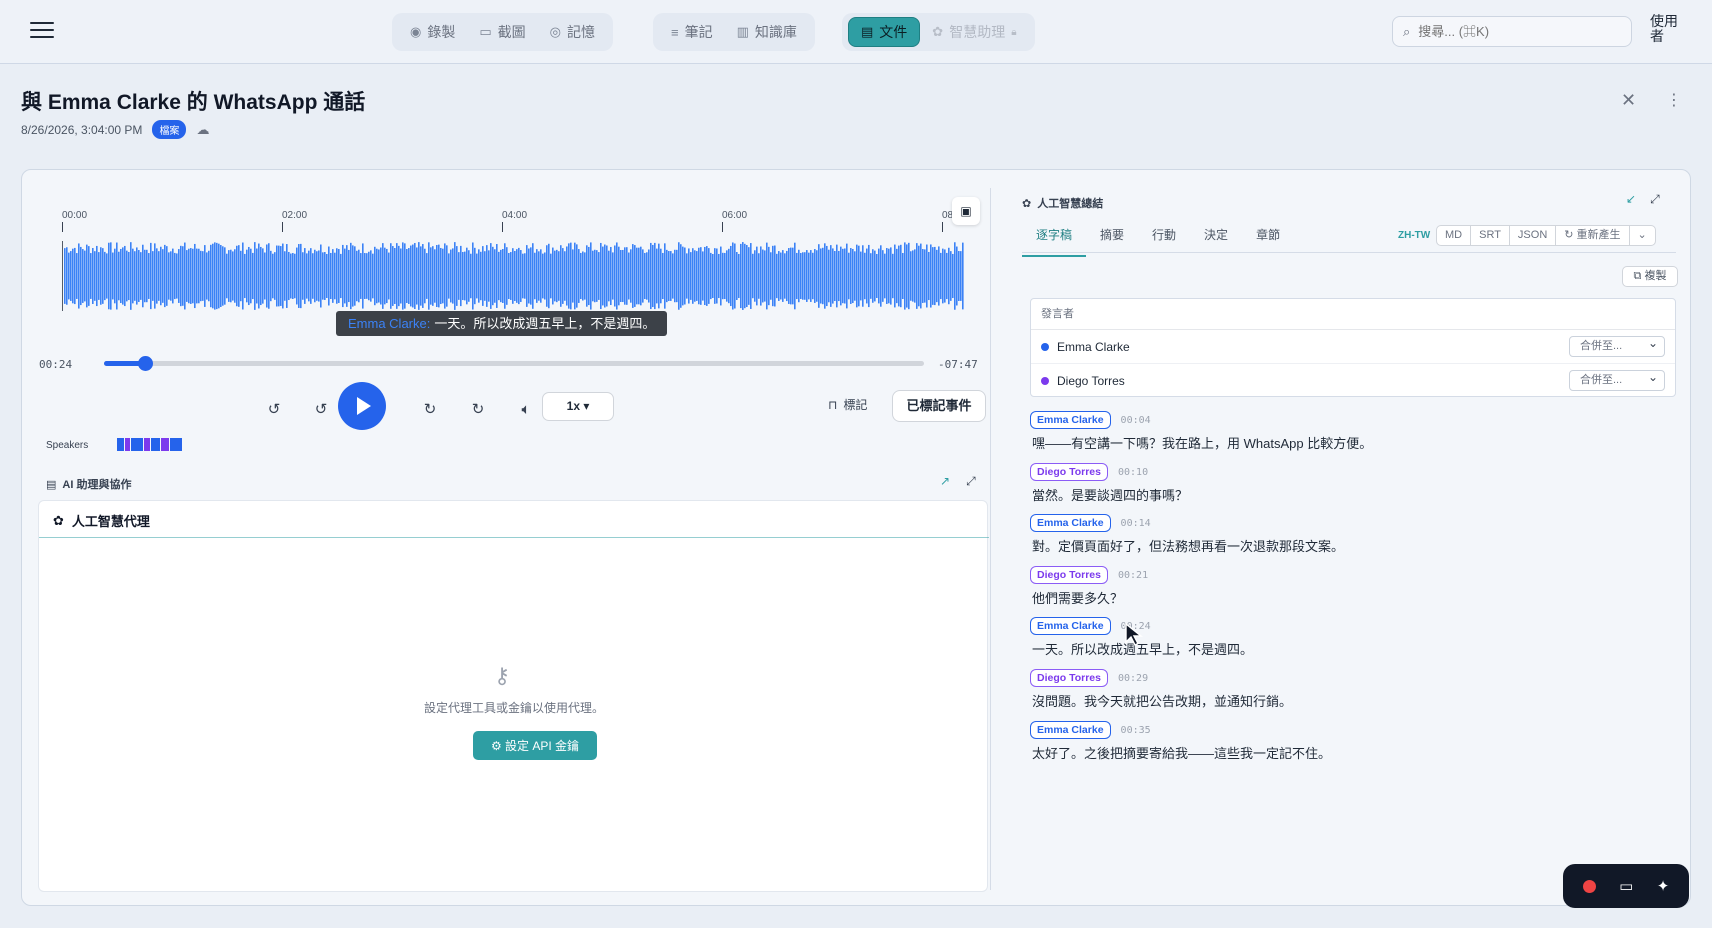 The image size is (1712, 928). What do you see at coordinates (1091, 381) in the screenshot?
I see `speaker-name: Diego Torres` at bounding box center [1091, 381].